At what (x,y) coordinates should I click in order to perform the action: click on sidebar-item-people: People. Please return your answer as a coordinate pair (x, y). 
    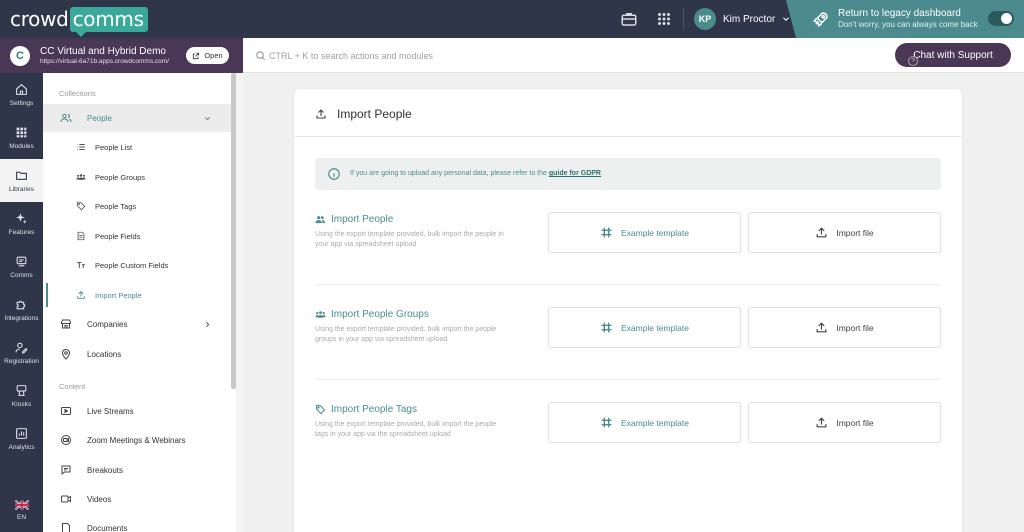
    Looking at the image, I should click on (139, 118).